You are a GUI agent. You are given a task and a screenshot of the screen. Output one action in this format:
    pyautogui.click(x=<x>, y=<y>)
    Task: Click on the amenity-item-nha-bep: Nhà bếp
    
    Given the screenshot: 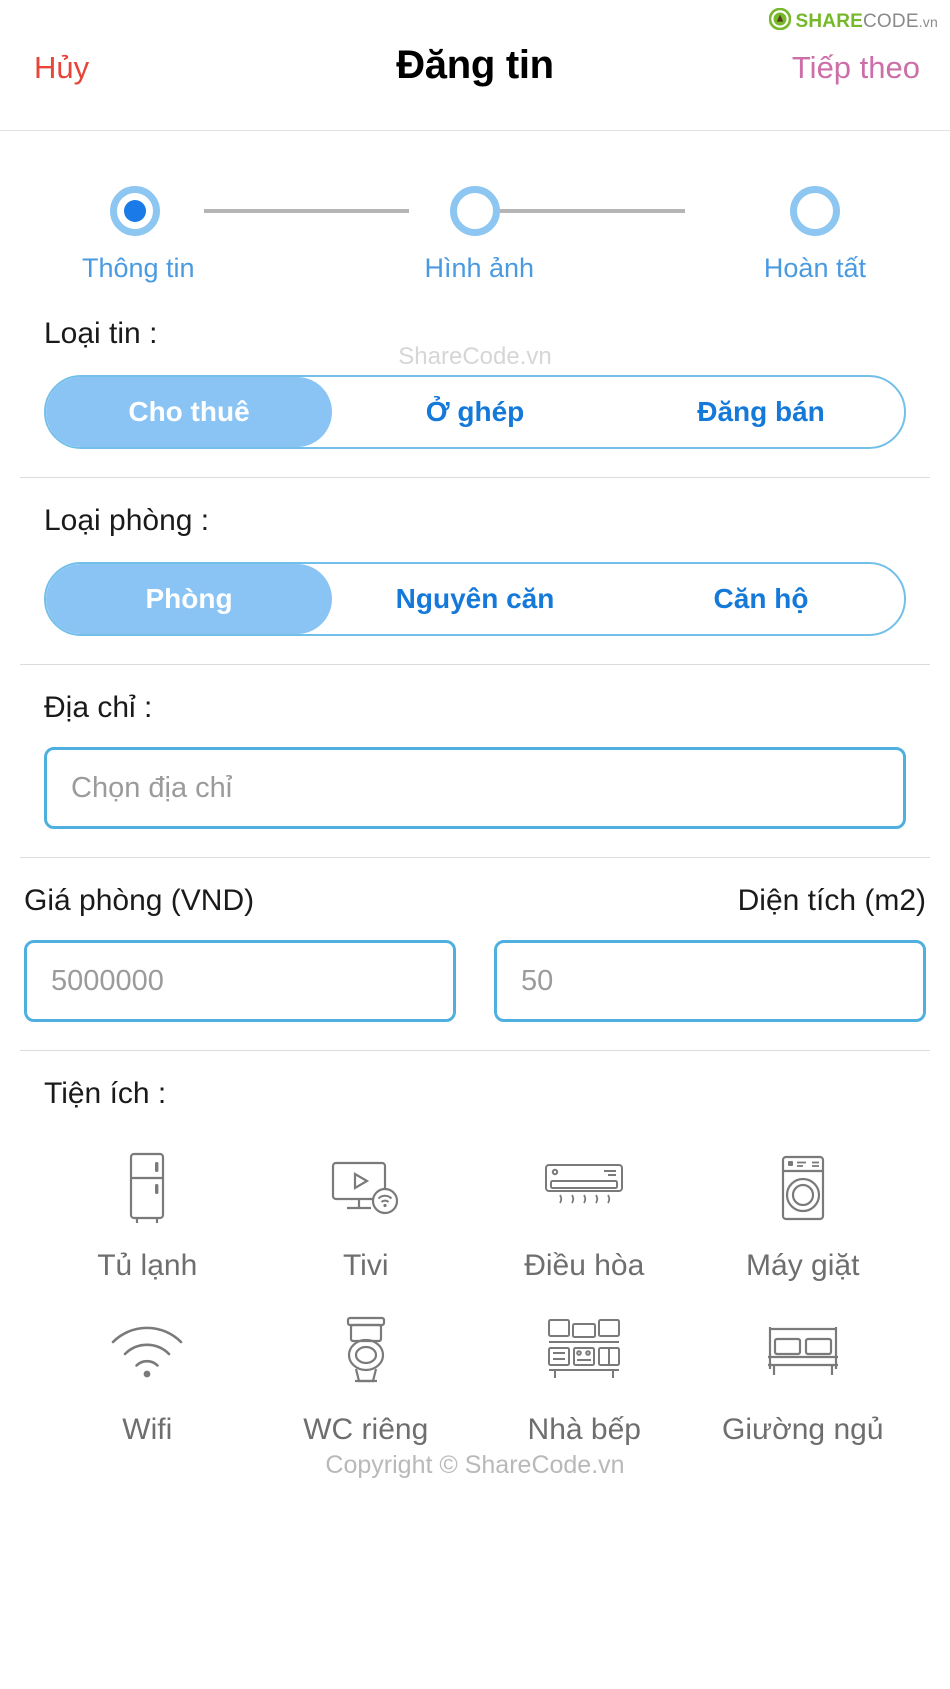 What is the action you would take?
    pyautogui.click(x=584, y=1380)
    